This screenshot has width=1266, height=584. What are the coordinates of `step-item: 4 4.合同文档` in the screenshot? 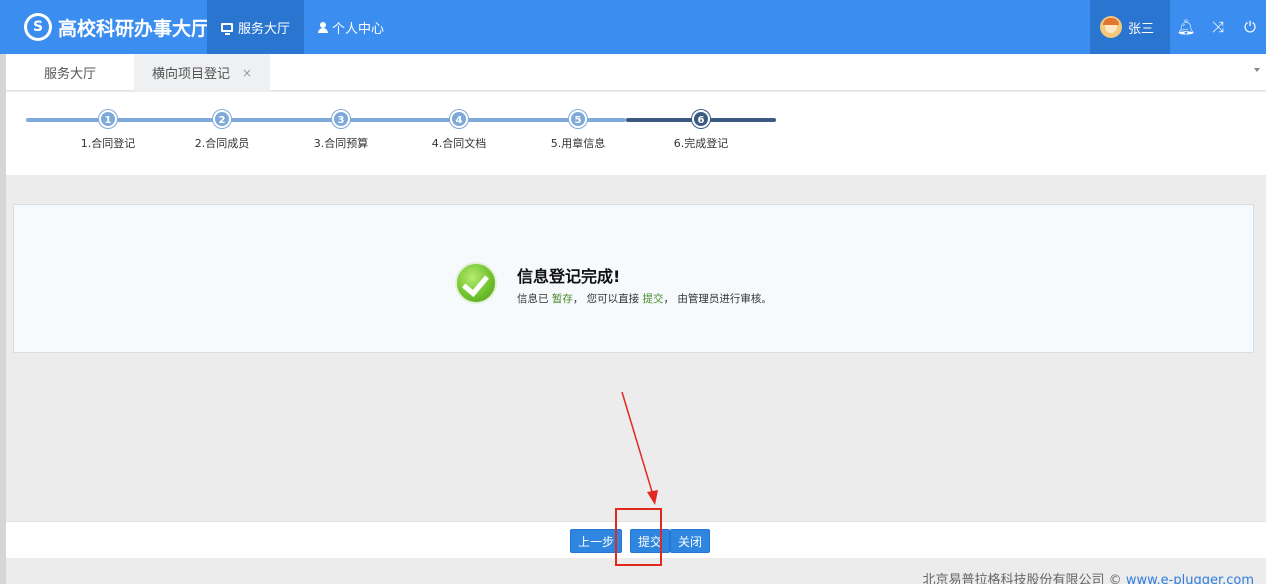 It's located at (459, 130).